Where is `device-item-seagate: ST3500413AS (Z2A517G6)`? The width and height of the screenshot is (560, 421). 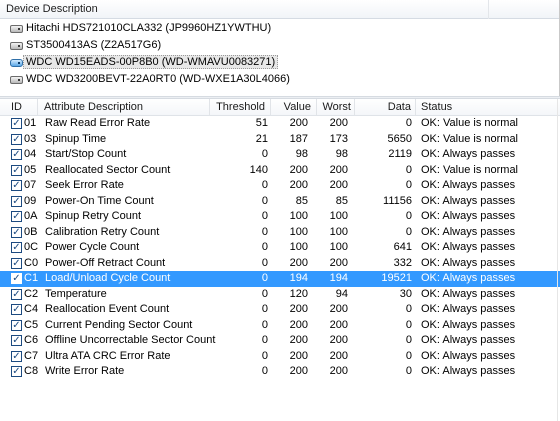
device-item-seagate: ST3500413AS (Z2A517G6) is located at coordinates (279, 45).